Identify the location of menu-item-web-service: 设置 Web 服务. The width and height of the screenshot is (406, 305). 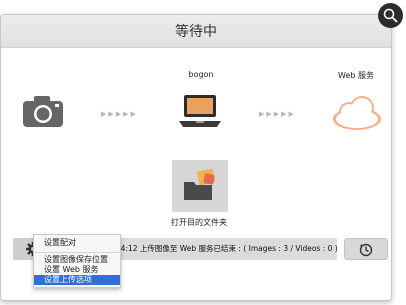
(77, 270).